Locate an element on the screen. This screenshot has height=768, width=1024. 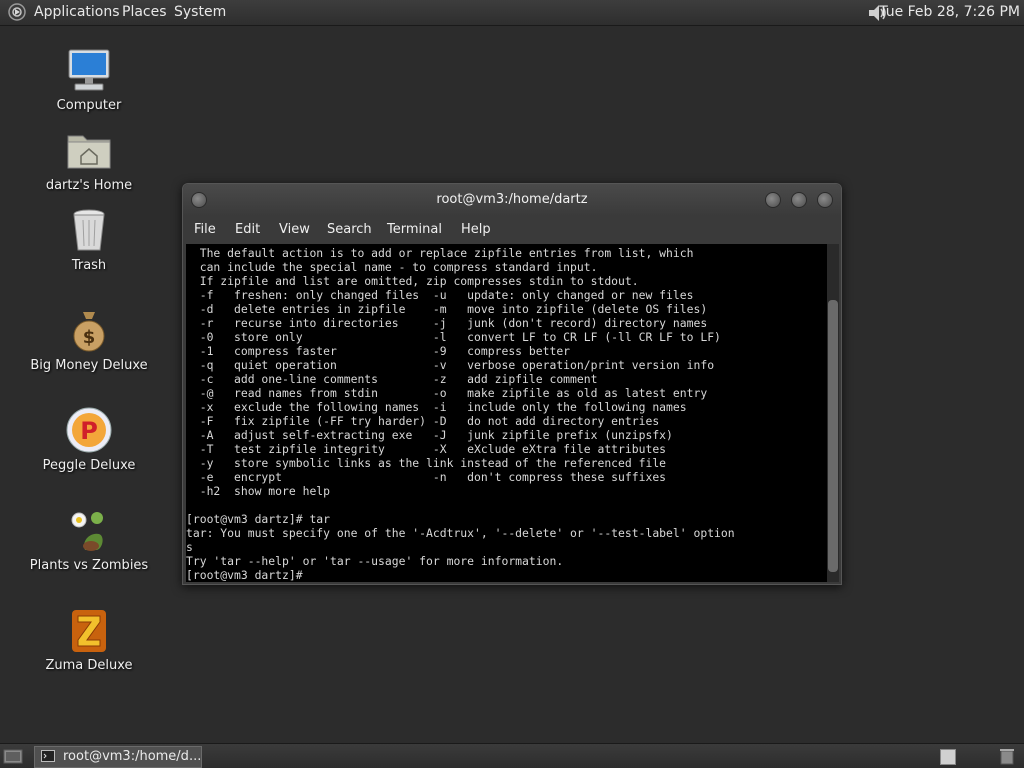
terminal-titlebar: root@vm3:/home/dartz is located at coordinates (512, 200).